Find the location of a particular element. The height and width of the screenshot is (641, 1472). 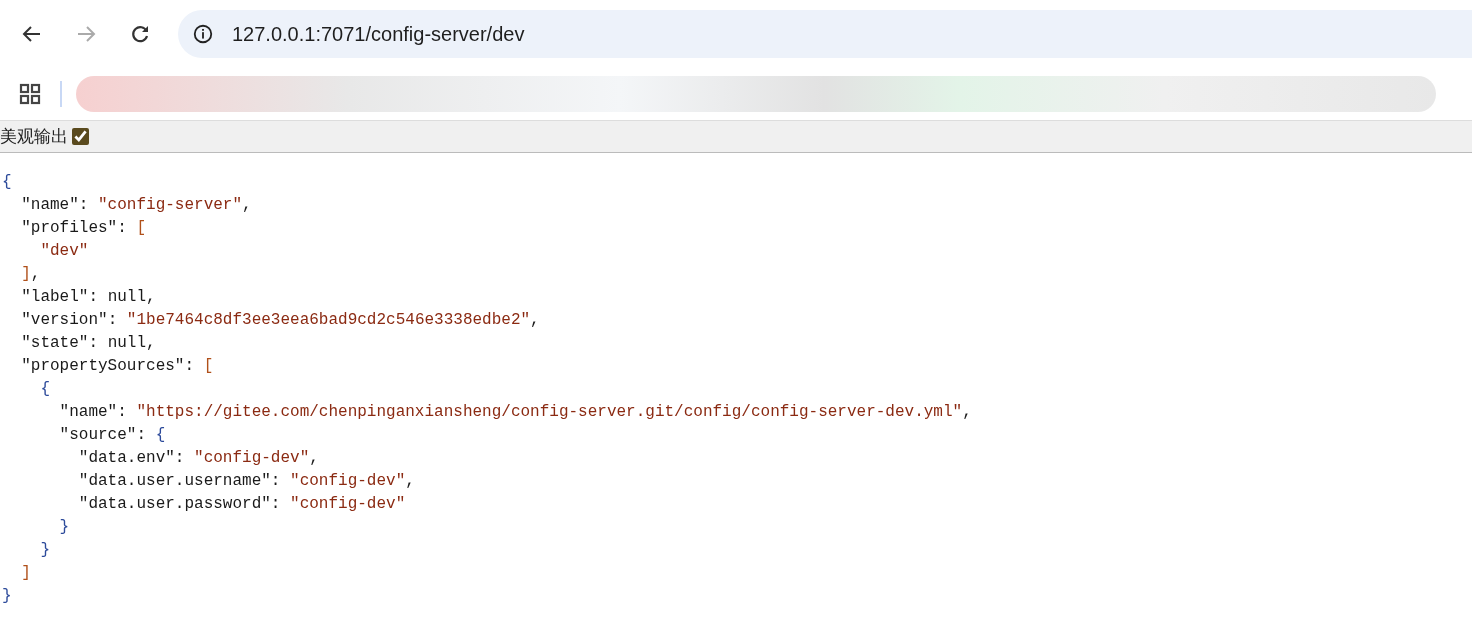

pretty-print-label: 美观输出 is located at coordinates (34, 136).